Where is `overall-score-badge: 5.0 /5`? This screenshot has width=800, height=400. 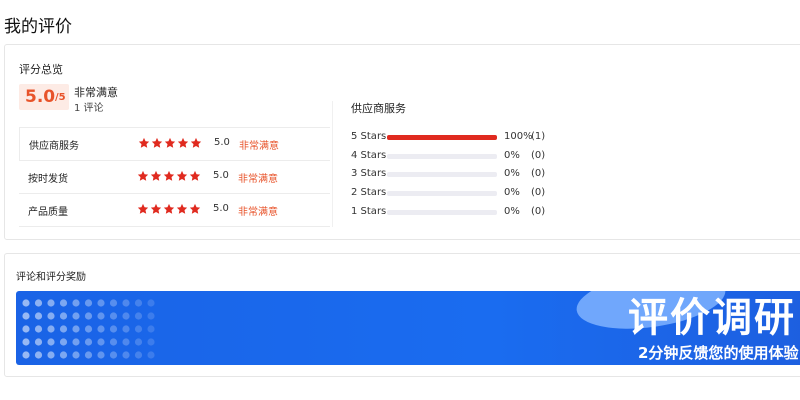 overall-score-badge: 5.0 /5 is located at coordinates (44, 97).